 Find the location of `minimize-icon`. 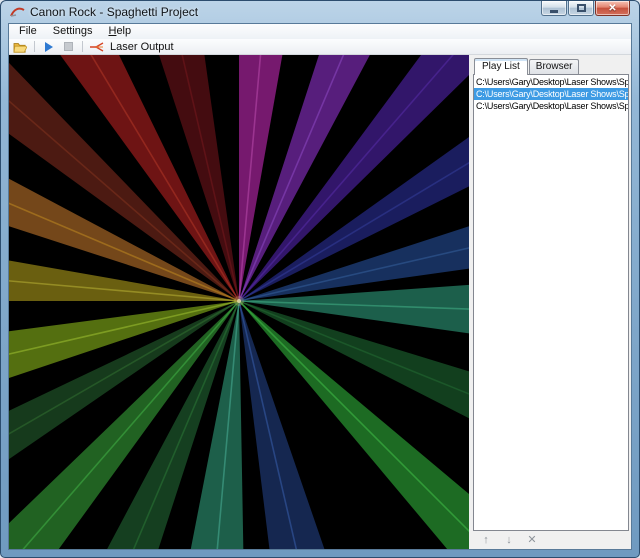

minimize-icon is located at coordinates (554, 11).